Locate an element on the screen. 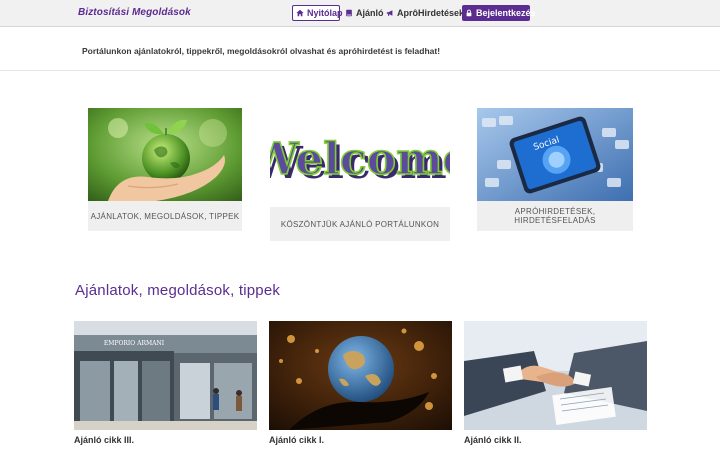  nav-offers-link: Ajánló is located at coordinates (364, 13).